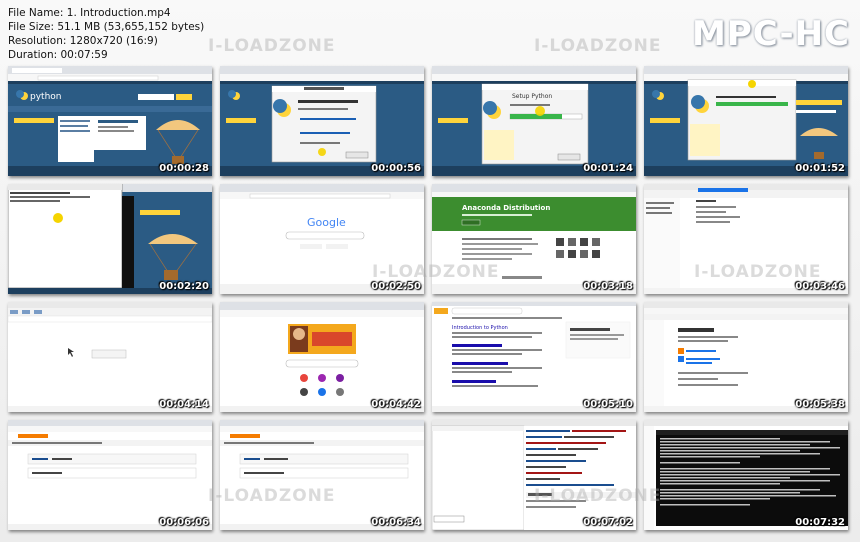  I want to click on thumbnail: 00:04:42, so click(322, 357).